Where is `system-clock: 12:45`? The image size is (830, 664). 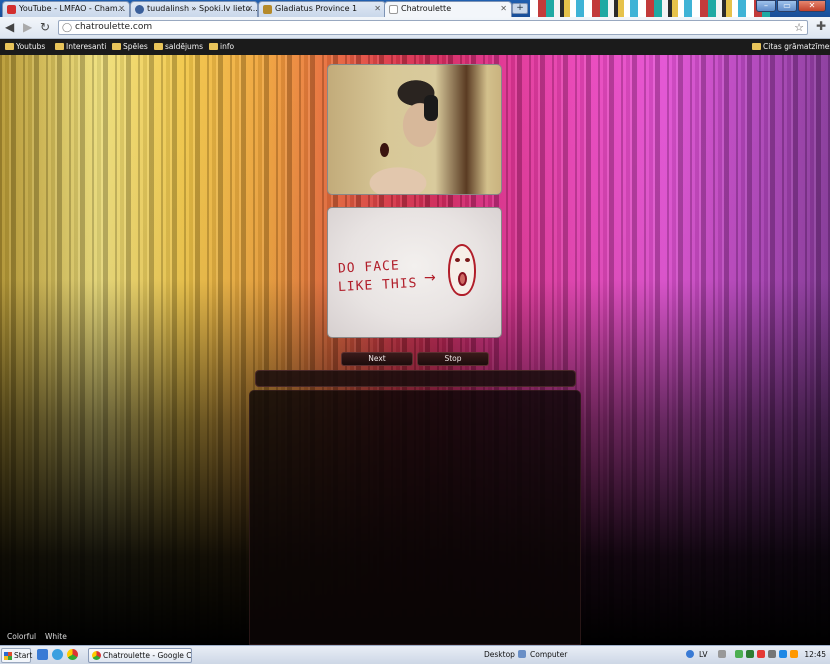
system-clock: 12:45 is located at coordinates (815, 654).